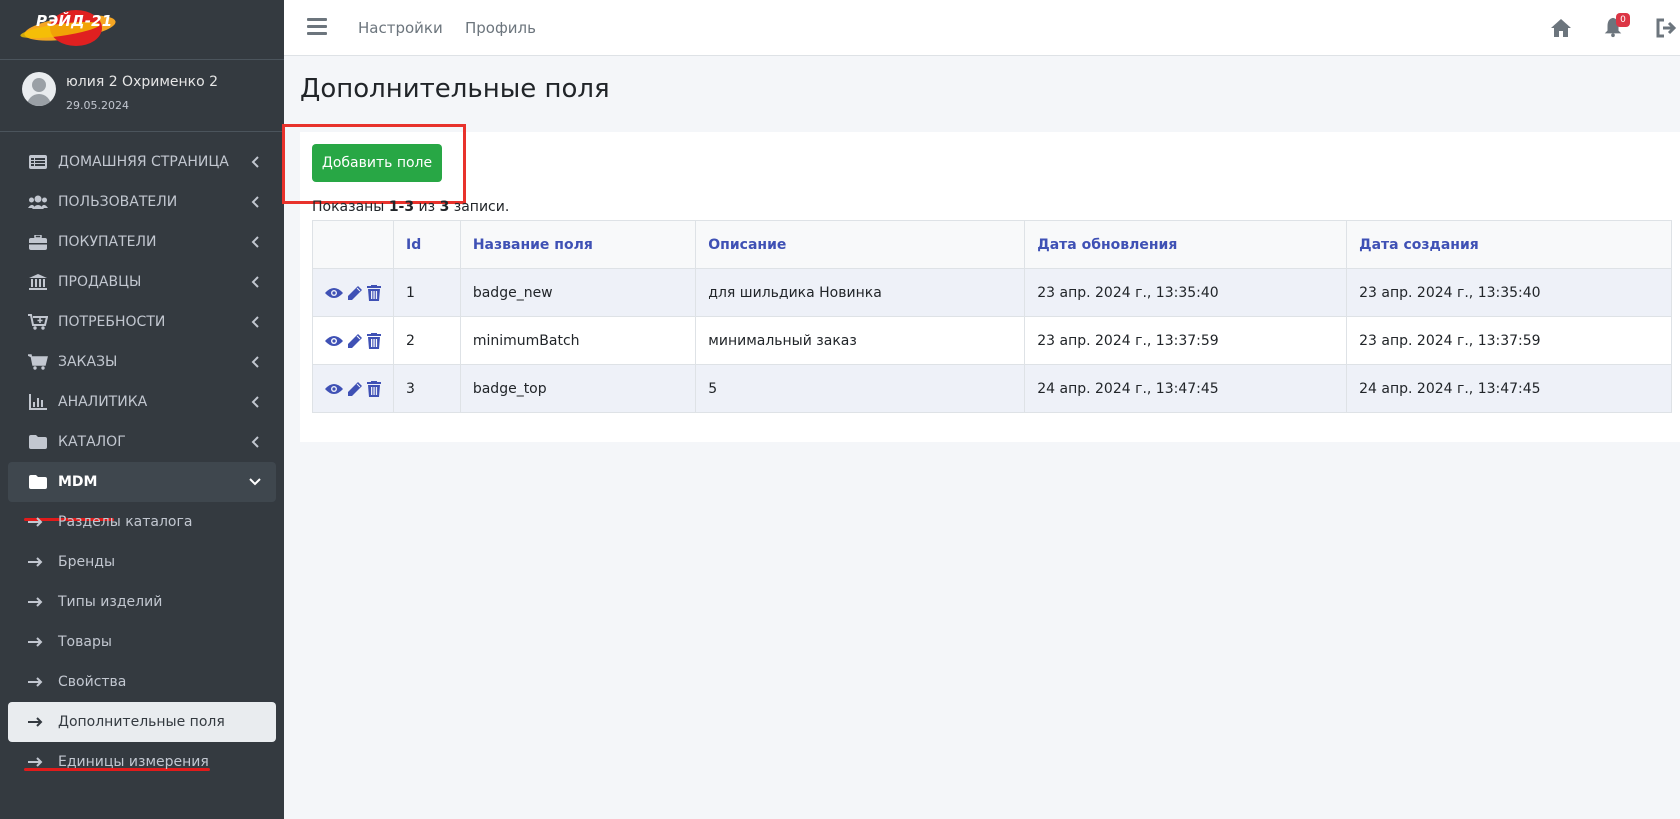 The image size is (1680, 819). I want to click on sidebar-item-label: ДОМАШНЯЯ СТРАНИЦА, so click(143, 162).